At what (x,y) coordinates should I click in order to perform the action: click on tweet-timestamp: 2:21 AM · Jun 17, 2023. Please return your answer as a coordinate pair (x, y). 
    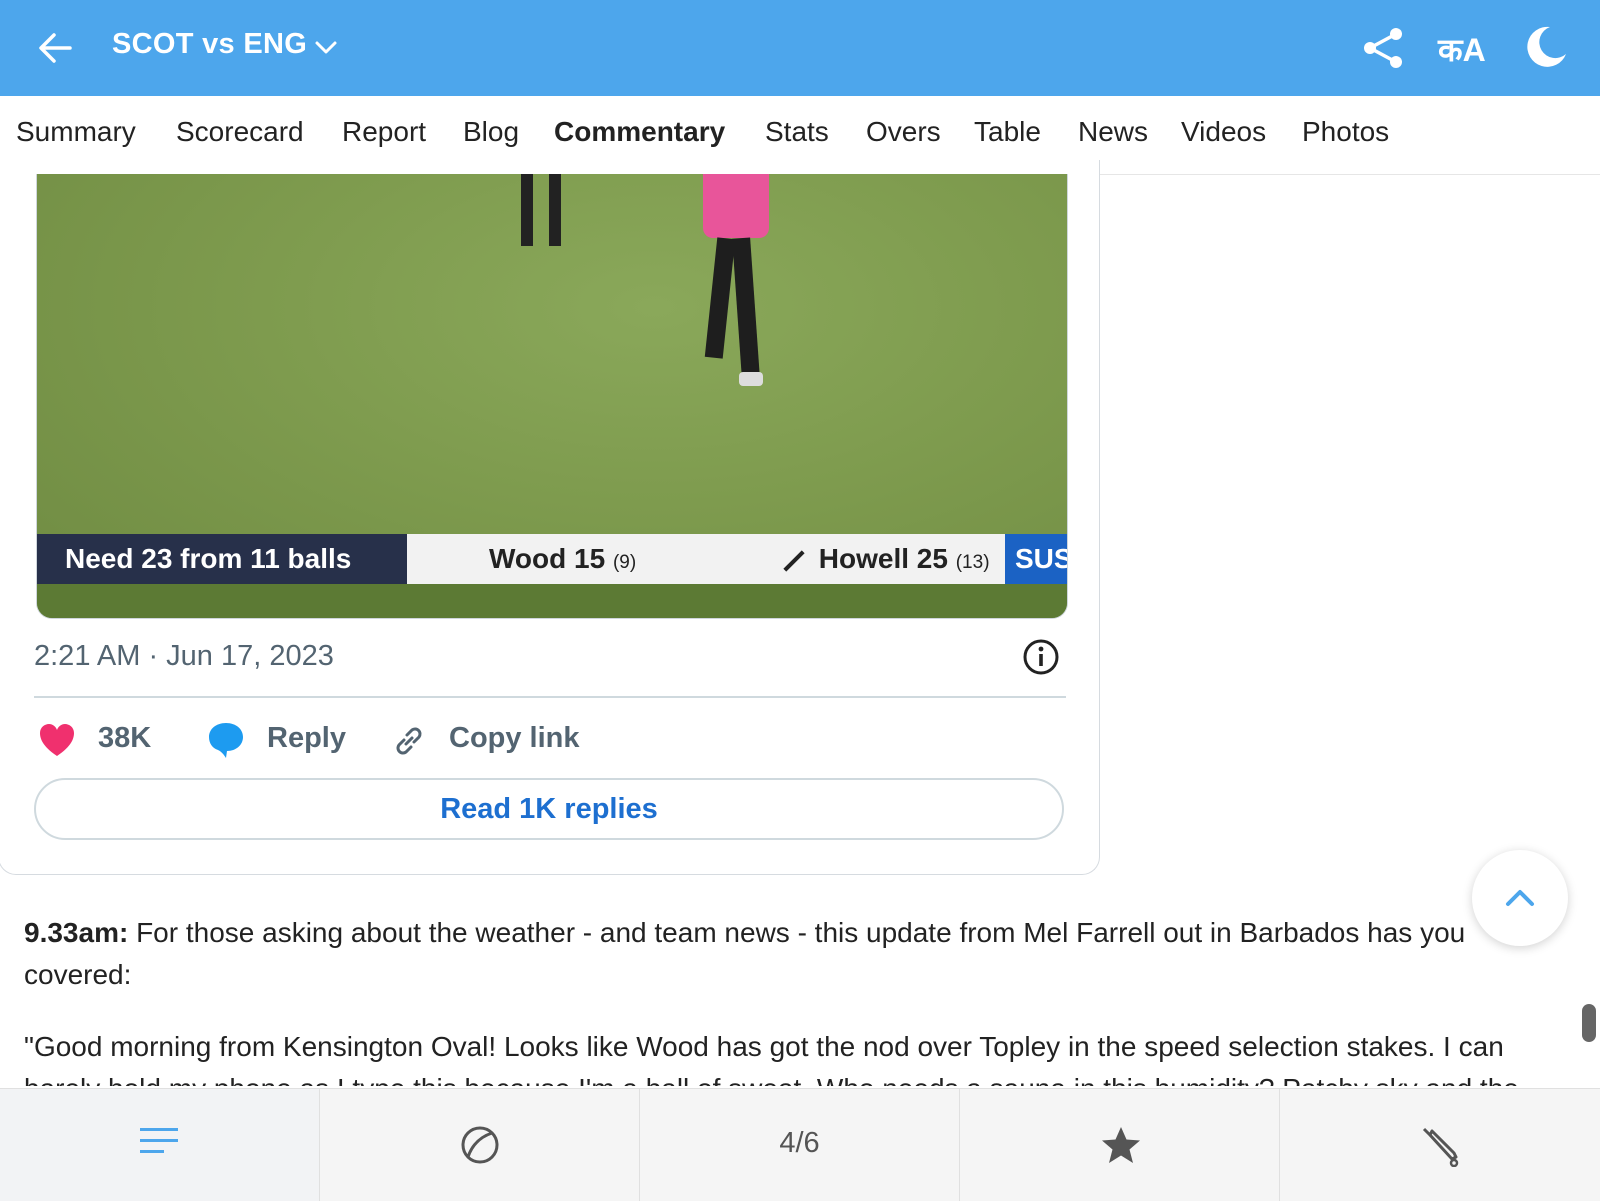
    Looking at the image, I should click on (184, 656).